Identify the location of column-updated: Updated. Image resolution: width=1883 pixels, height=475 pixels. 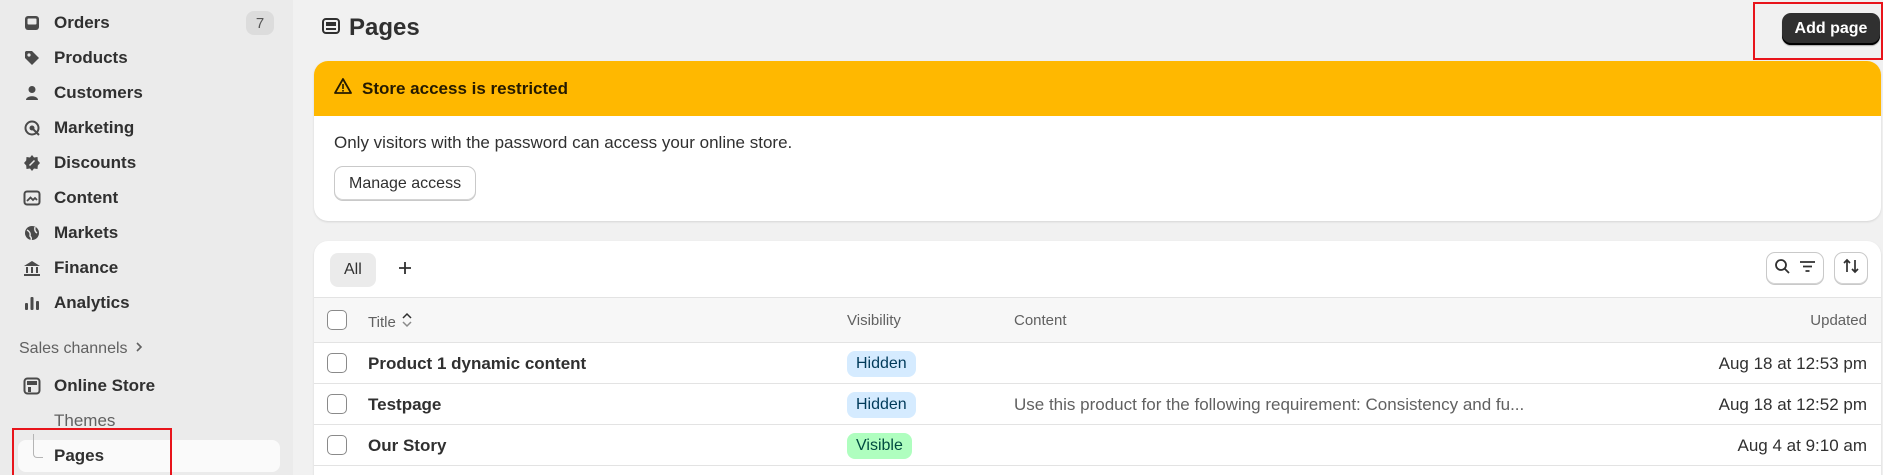
(1838, 320).